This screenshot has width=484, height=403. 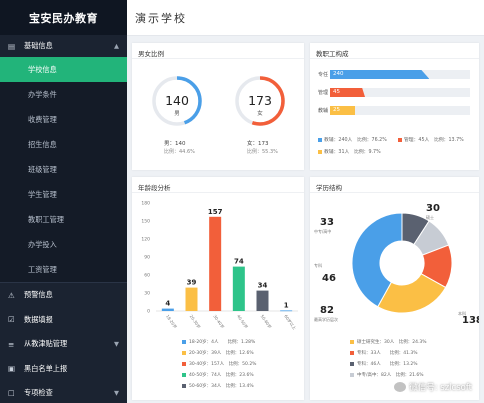 I want to click on sidebar-item-5: 学生管理, so click(x=63, y=194).